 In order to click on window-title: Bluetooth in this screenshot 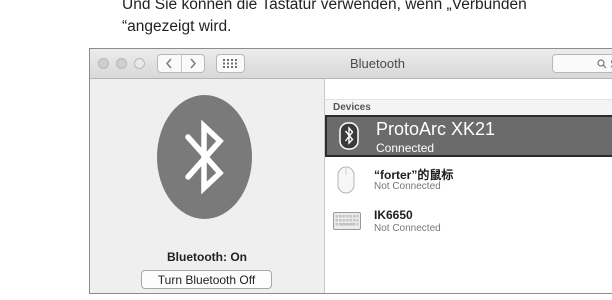, I will do `click(377, 63)`.